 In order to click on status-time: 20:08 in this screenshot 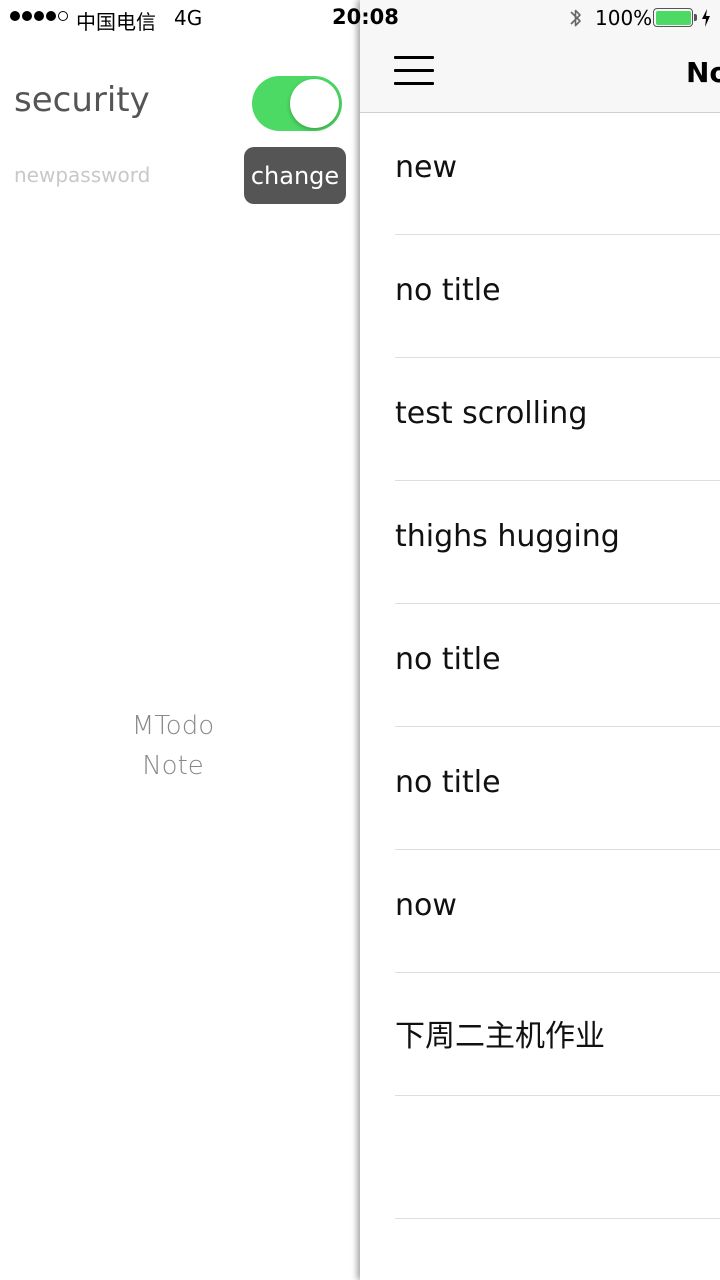, I will do `click(365, 17)`.